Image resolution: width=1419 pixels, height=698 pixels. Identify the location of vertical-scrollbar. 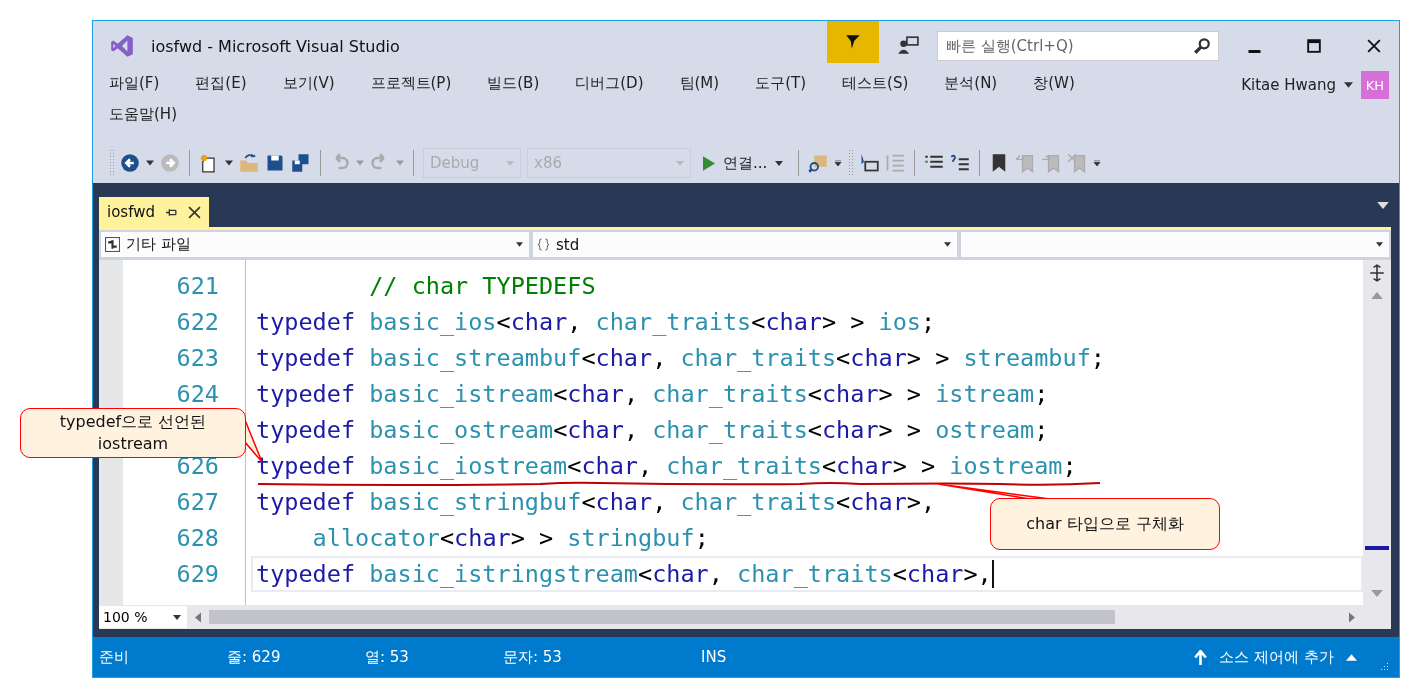
(1377, 432).